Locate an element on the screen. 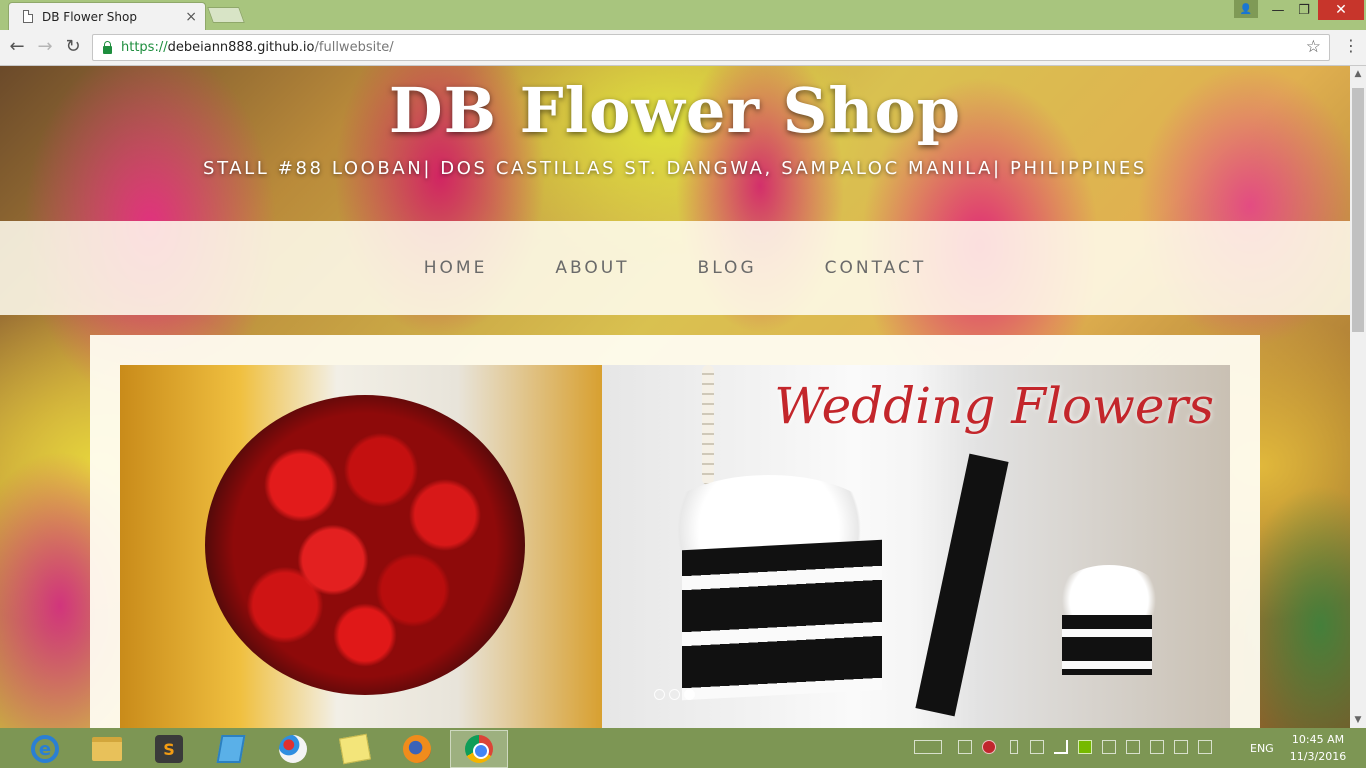 This screenshot has height=768, width=1366. taskbar-firefox is located at coordinates (417, 749).